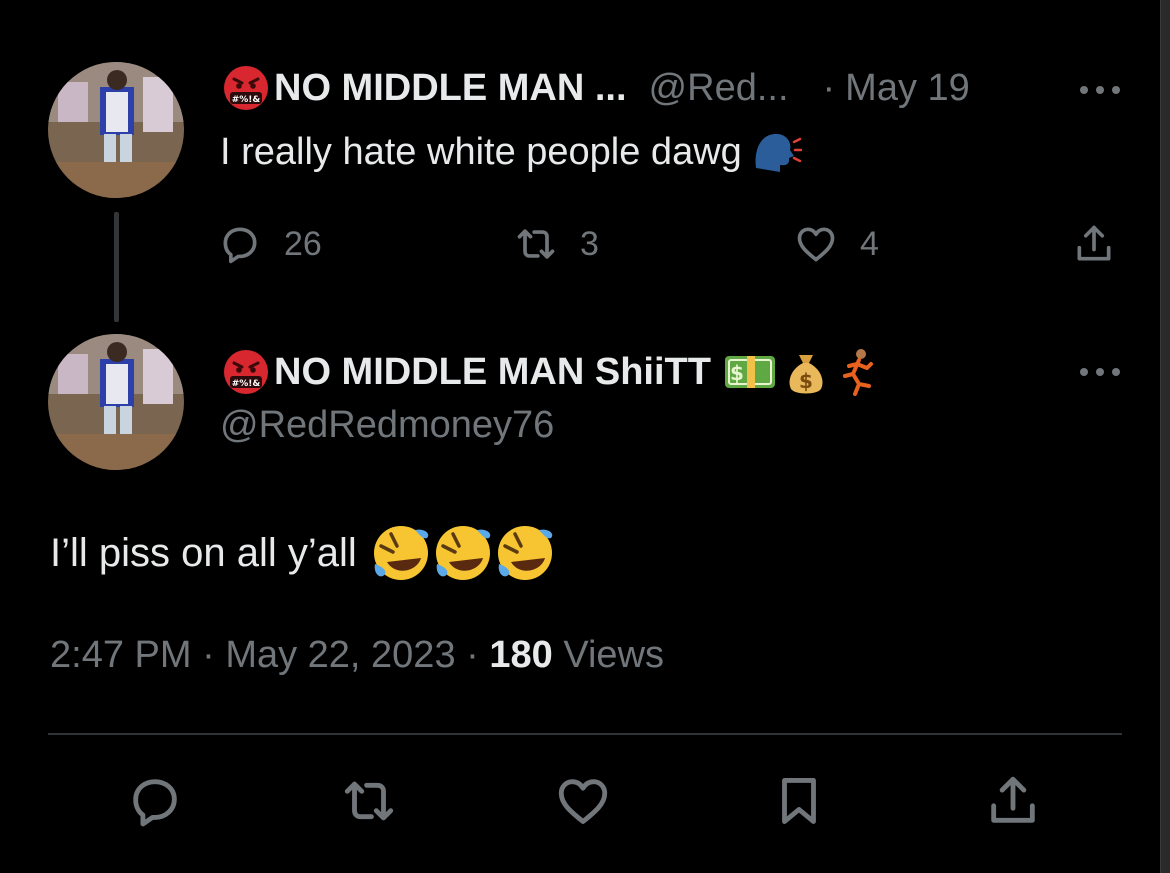 Image resolution: width=1170 pixels, height=873 pixels. Describe the element at coordinates (778, 152) in the screenshot. I see `speaking-head-icon` at that location.